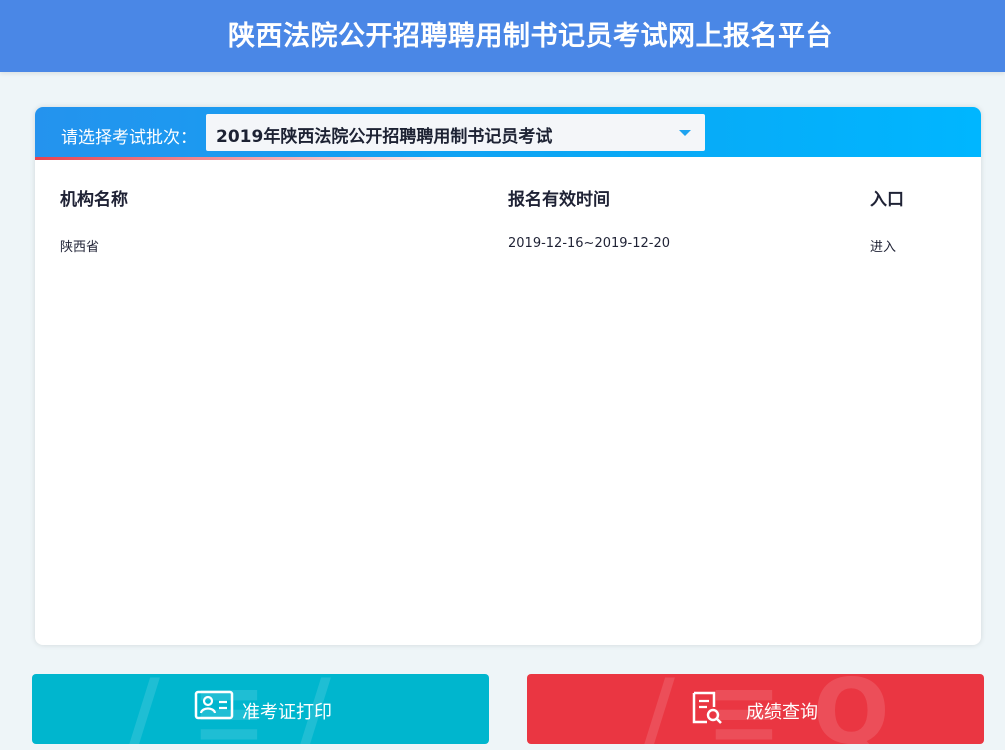 Image resolution: width=1005 pixels, height=750 pixels. I want to click on batch-selector-bar: 请选择考试批次： 2019年陕西法院公开招聘聘用制书记员考试, so click(508, 132).